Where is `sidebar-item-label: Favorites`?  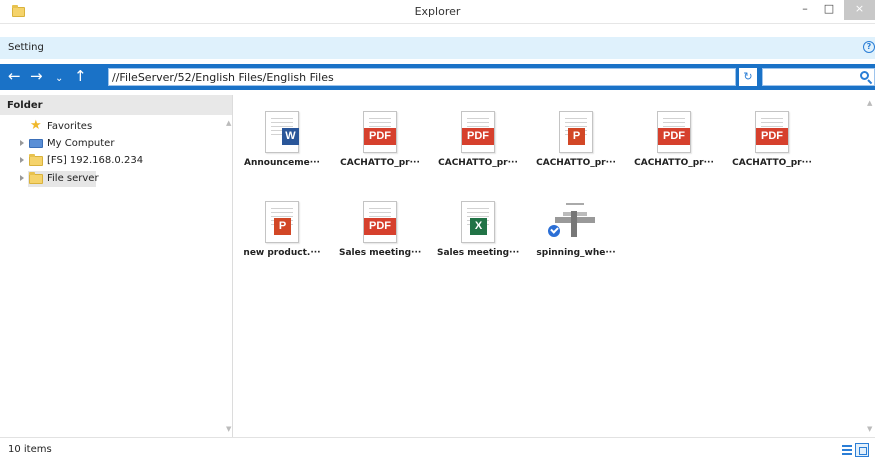
sidebar-item-label: Favorites is located at coordinates (70, 126).